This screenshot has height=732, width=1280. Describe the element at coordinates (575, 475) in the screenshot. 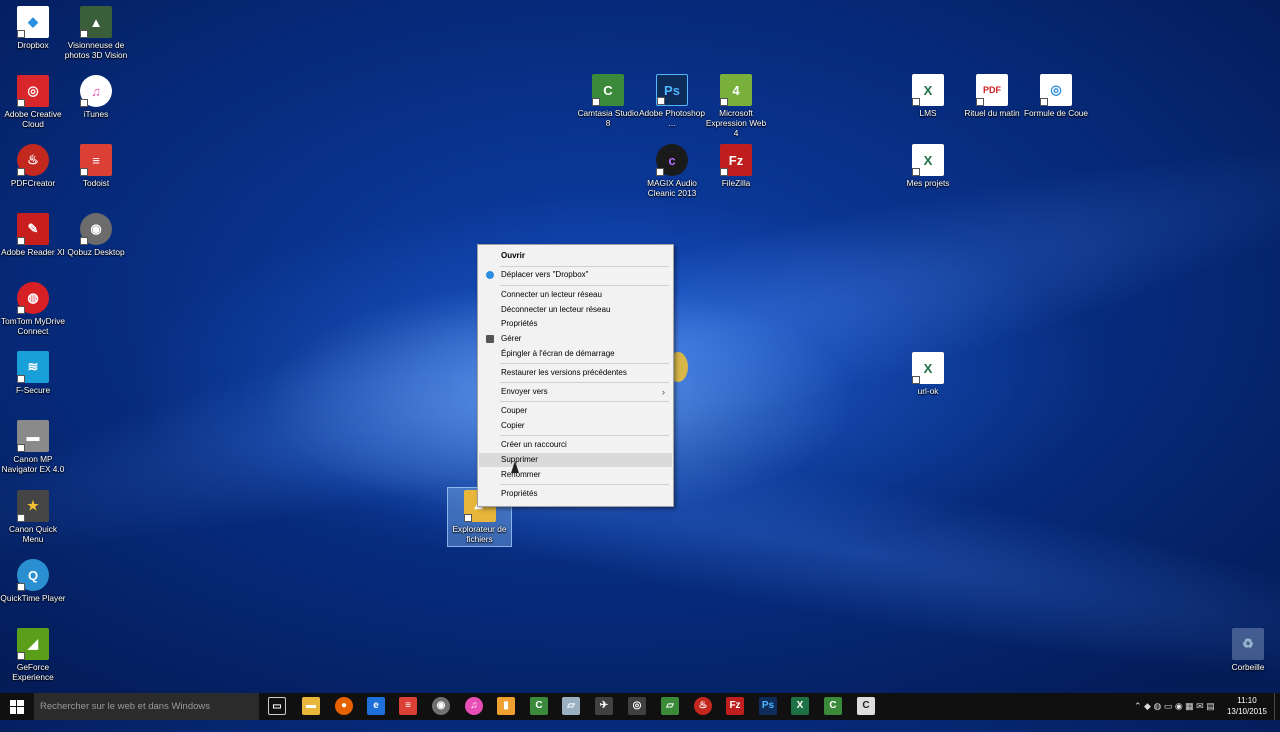

I see `menu-item-rename: Renommer` at that location.